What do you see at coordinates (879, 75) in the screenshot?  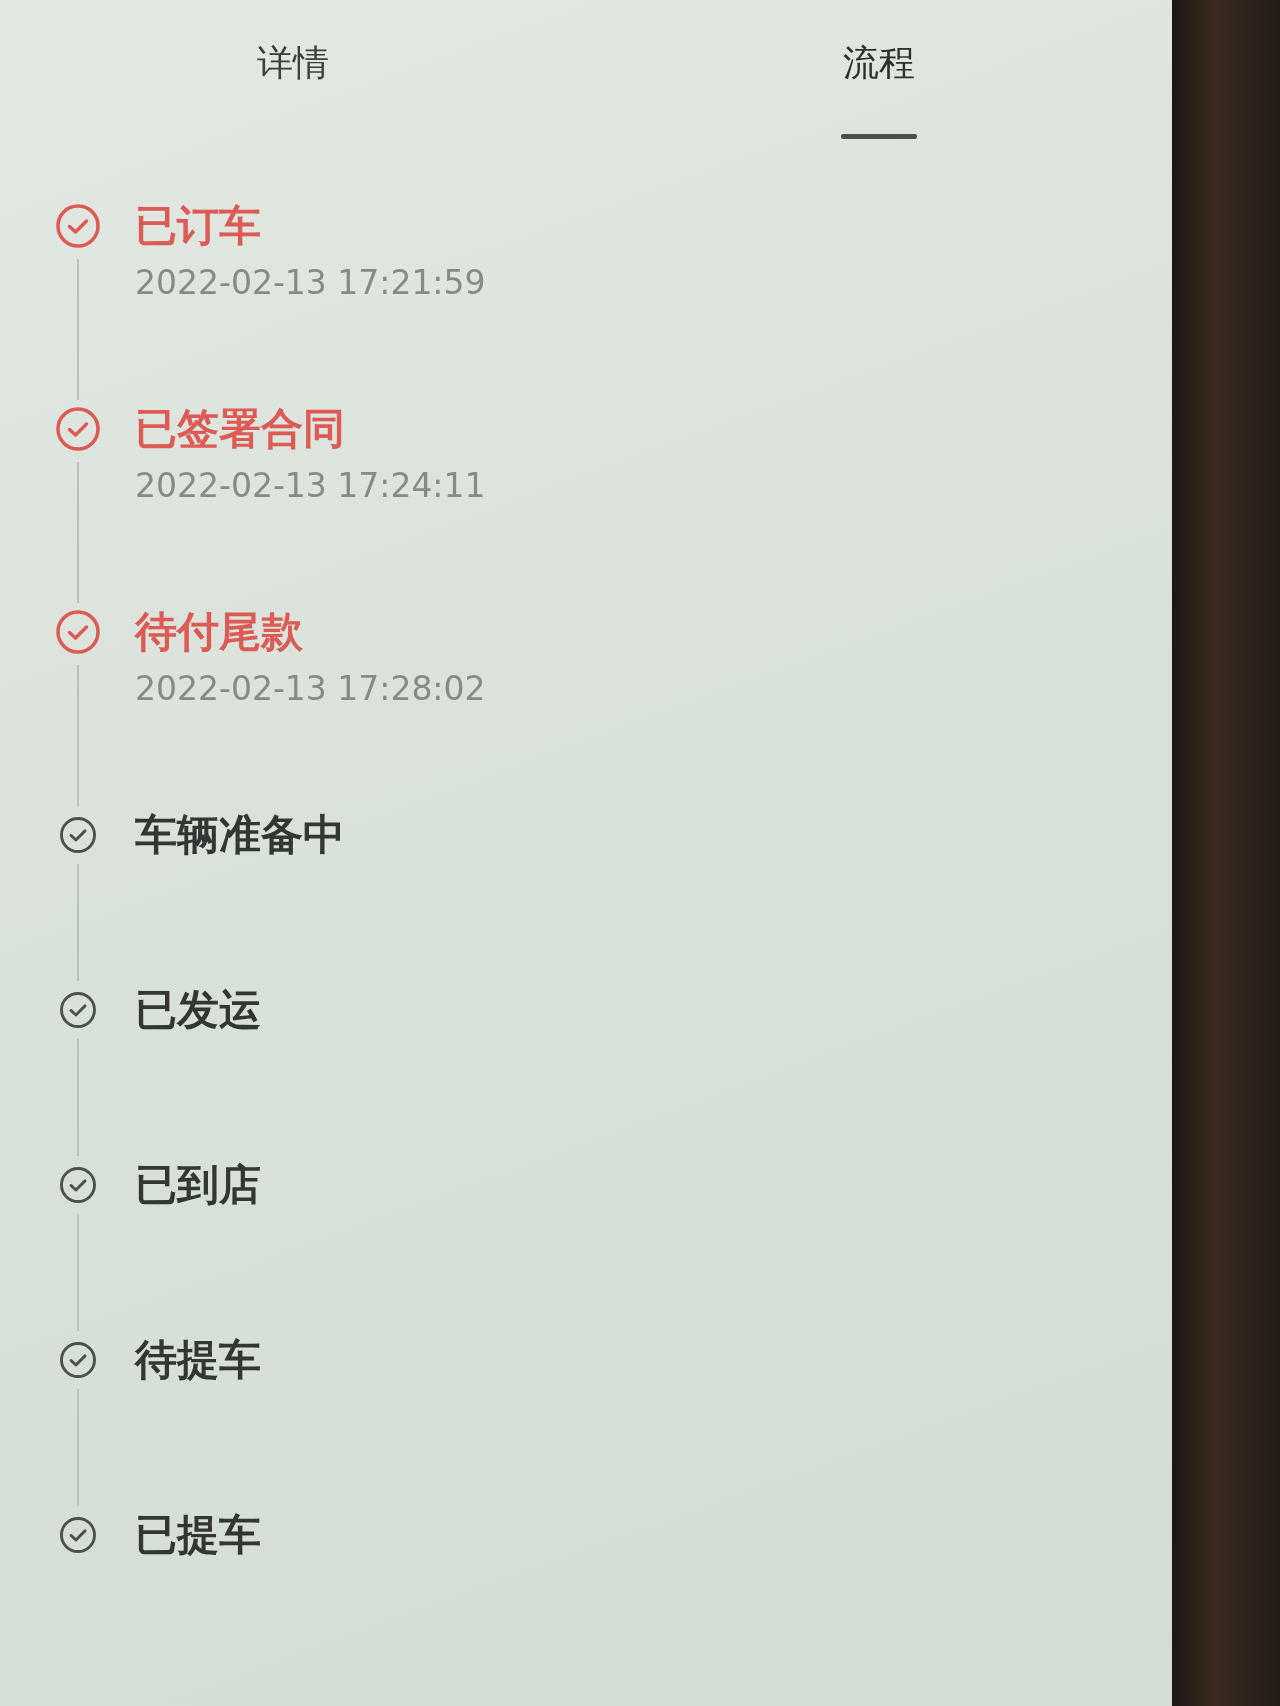 I see `tab: 流程` at bounding box center [879, 75].